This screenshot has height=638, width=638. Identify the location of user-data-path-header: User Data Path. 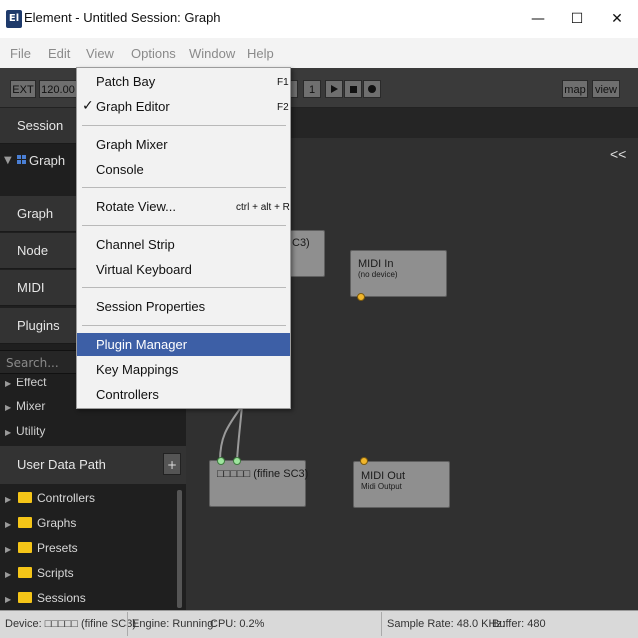
(93, 465).